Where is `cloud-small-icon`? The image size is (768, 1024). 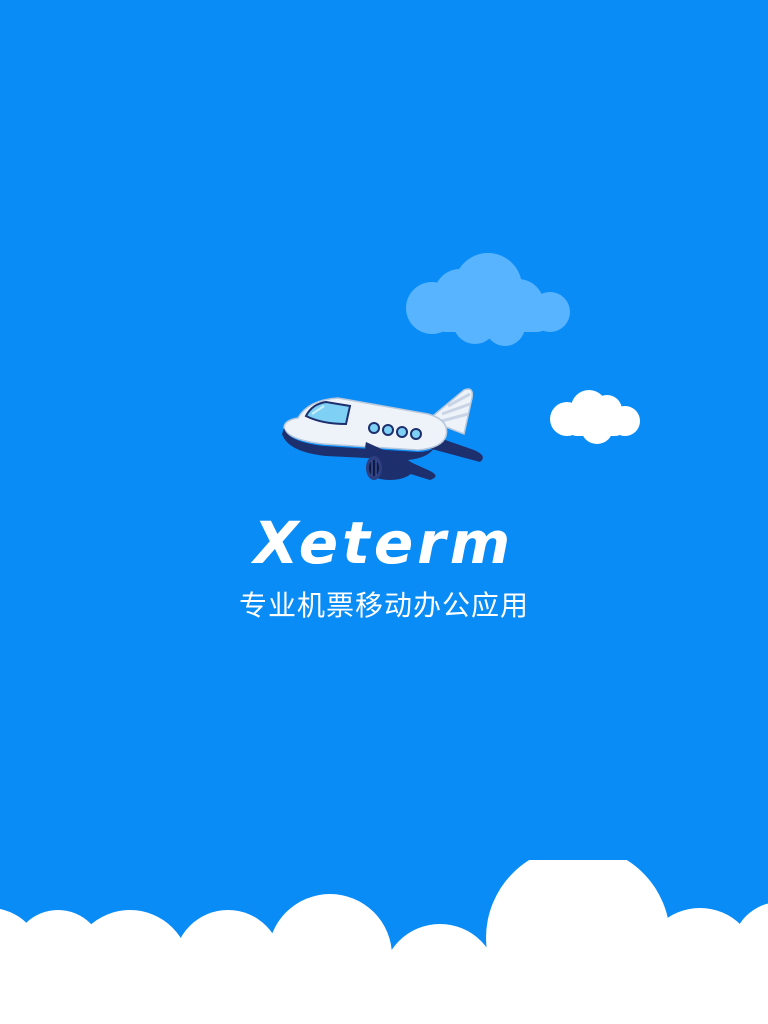
cloud-small-icon is located at coordinates (595, 417).